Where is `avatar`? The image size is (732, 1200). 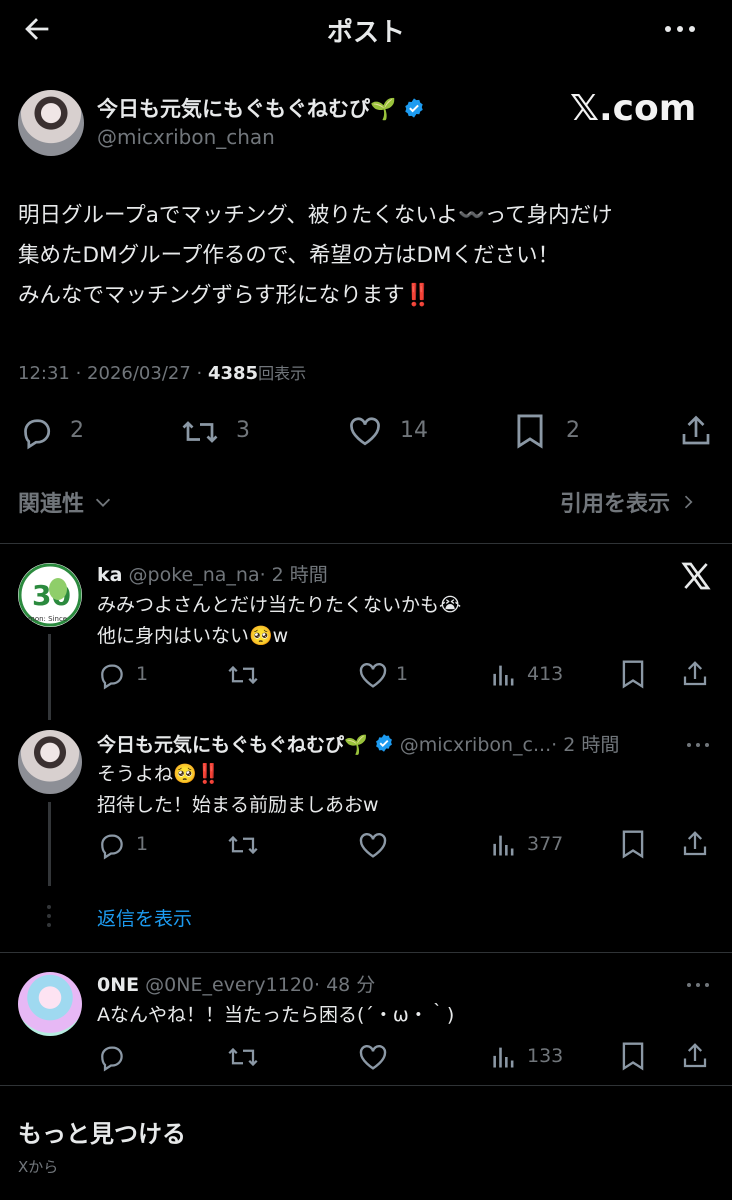 avatar is located at coordinates (51, 123).